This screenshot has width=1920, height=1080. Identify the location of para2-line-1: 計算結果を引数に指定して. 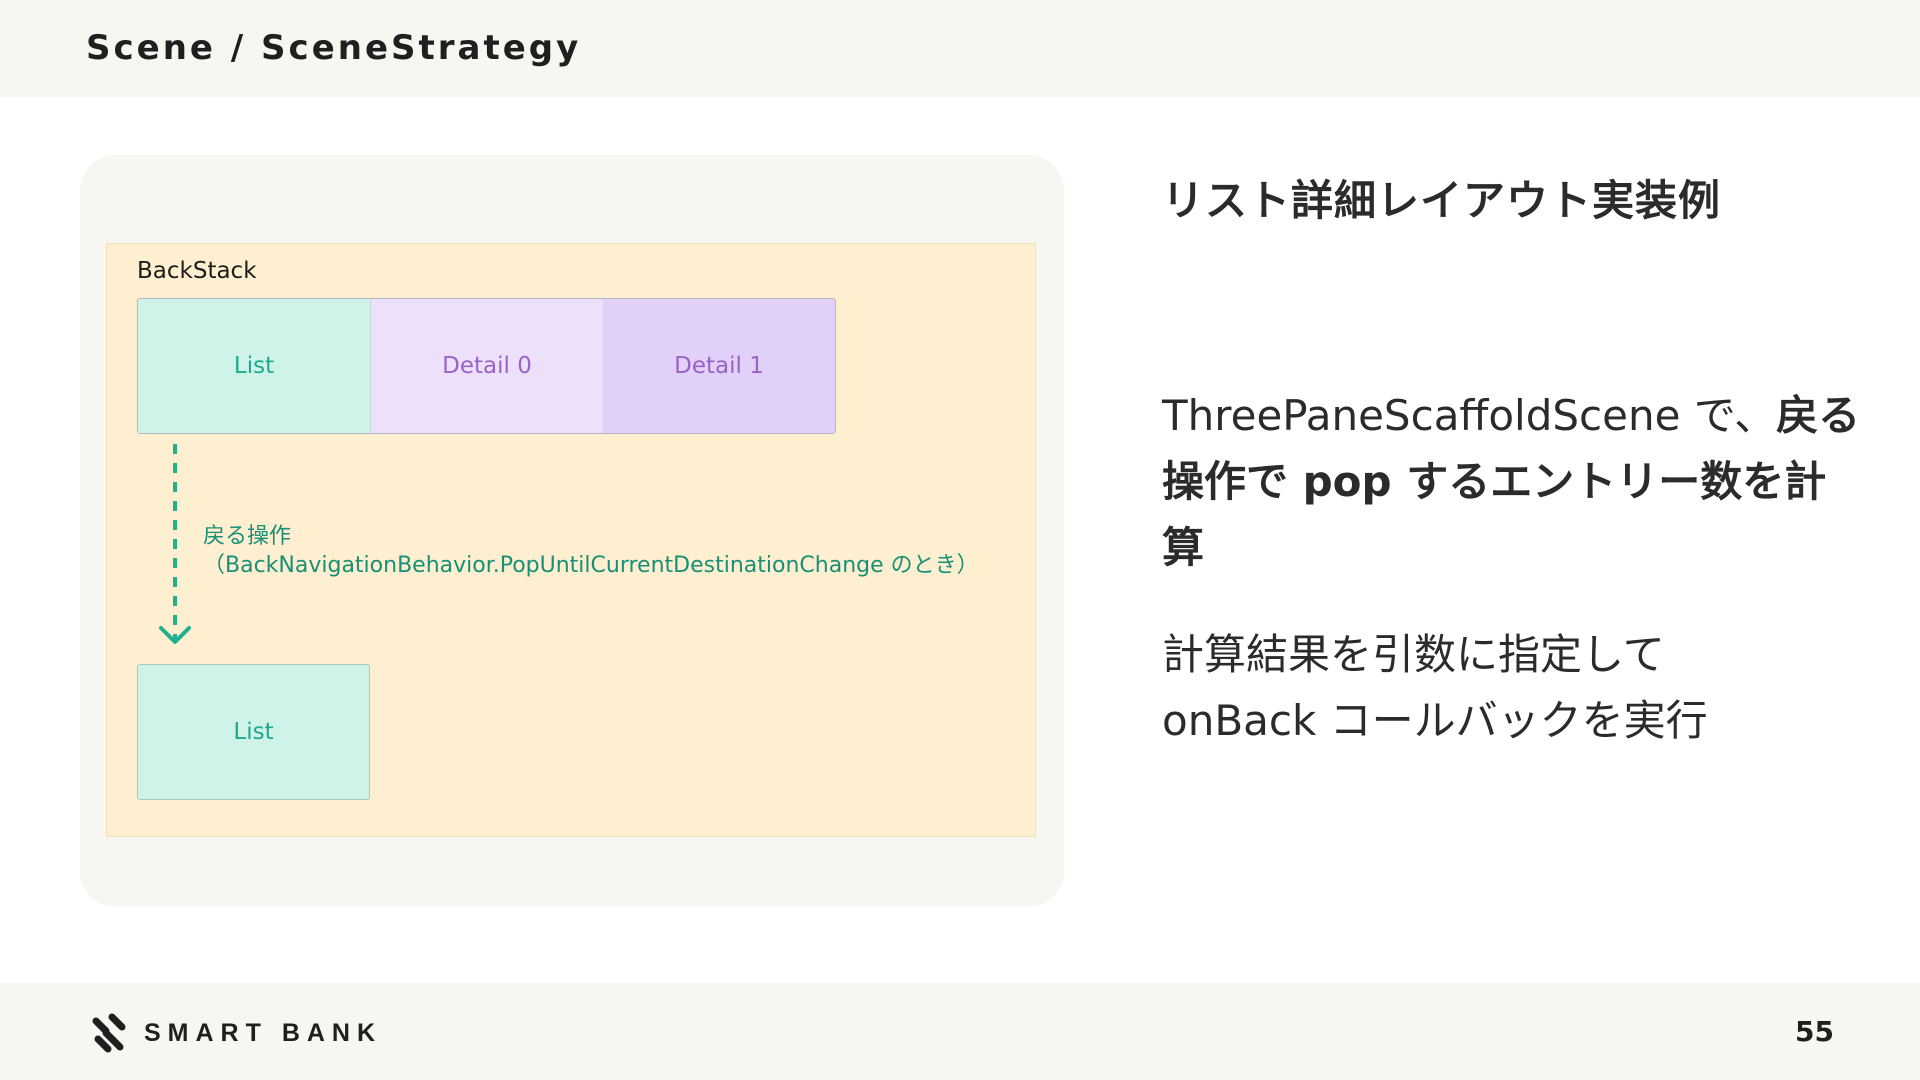
(1413, 654).